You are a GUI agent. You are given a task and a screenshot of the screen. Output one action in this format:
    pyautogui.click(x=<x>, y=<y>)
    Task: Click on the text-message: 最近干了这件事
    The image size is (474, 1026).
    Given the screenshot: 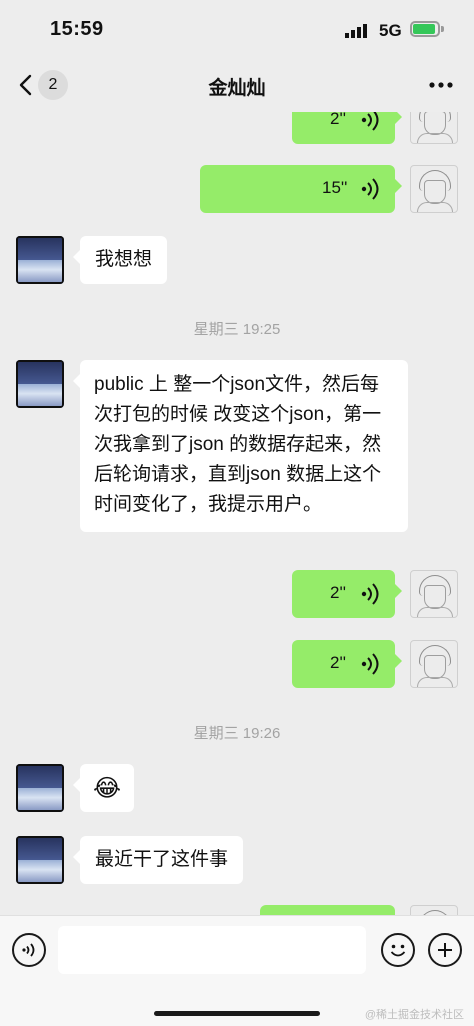 What is the action you would take?
    pyautogui.click(x=158, y=860)
    